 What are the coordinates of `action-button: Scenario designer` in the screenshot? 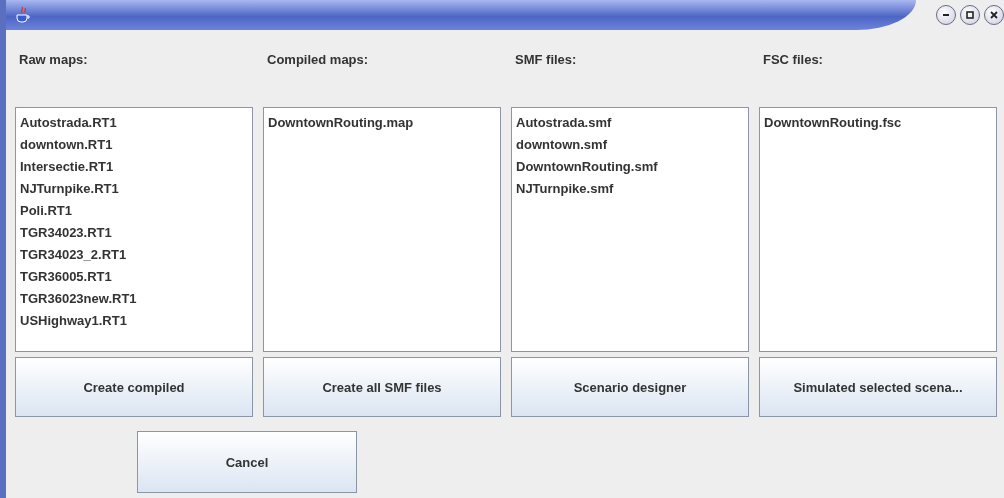 It's located at (630, 387).